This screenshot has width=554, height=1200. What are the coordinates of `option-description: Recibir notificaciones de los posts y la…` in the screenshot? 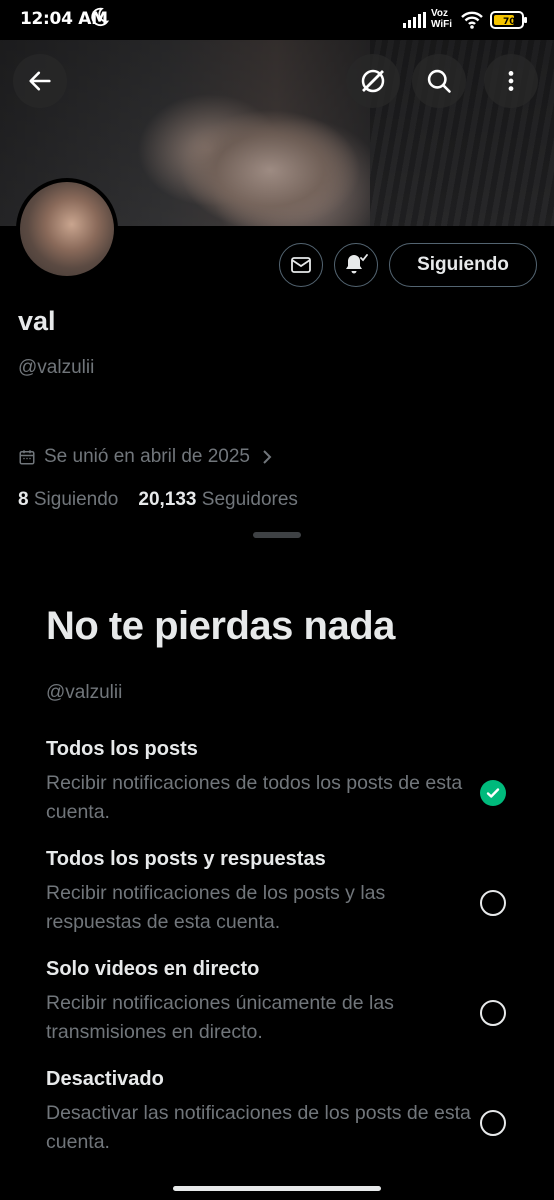 It's located at (216, 907).